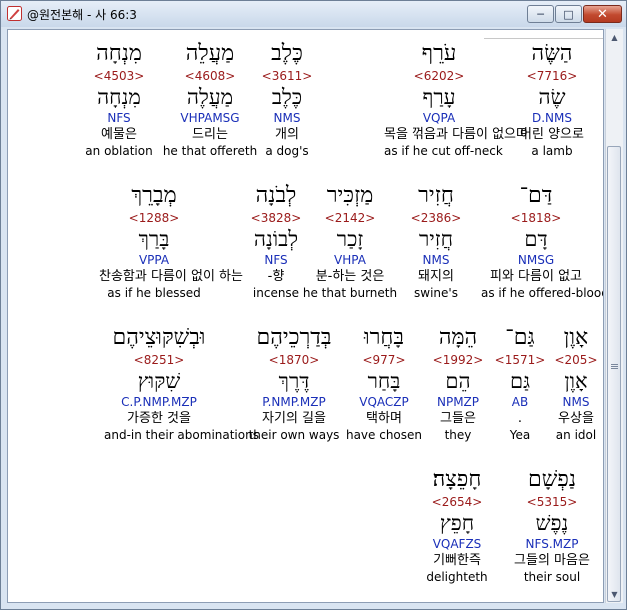 Image resolution: width=627 pixels, height=610 pixels. Describe the element at coordinates (181, 435) in the screenshot. I see `english-gloss: and-in their abominations` at that location.